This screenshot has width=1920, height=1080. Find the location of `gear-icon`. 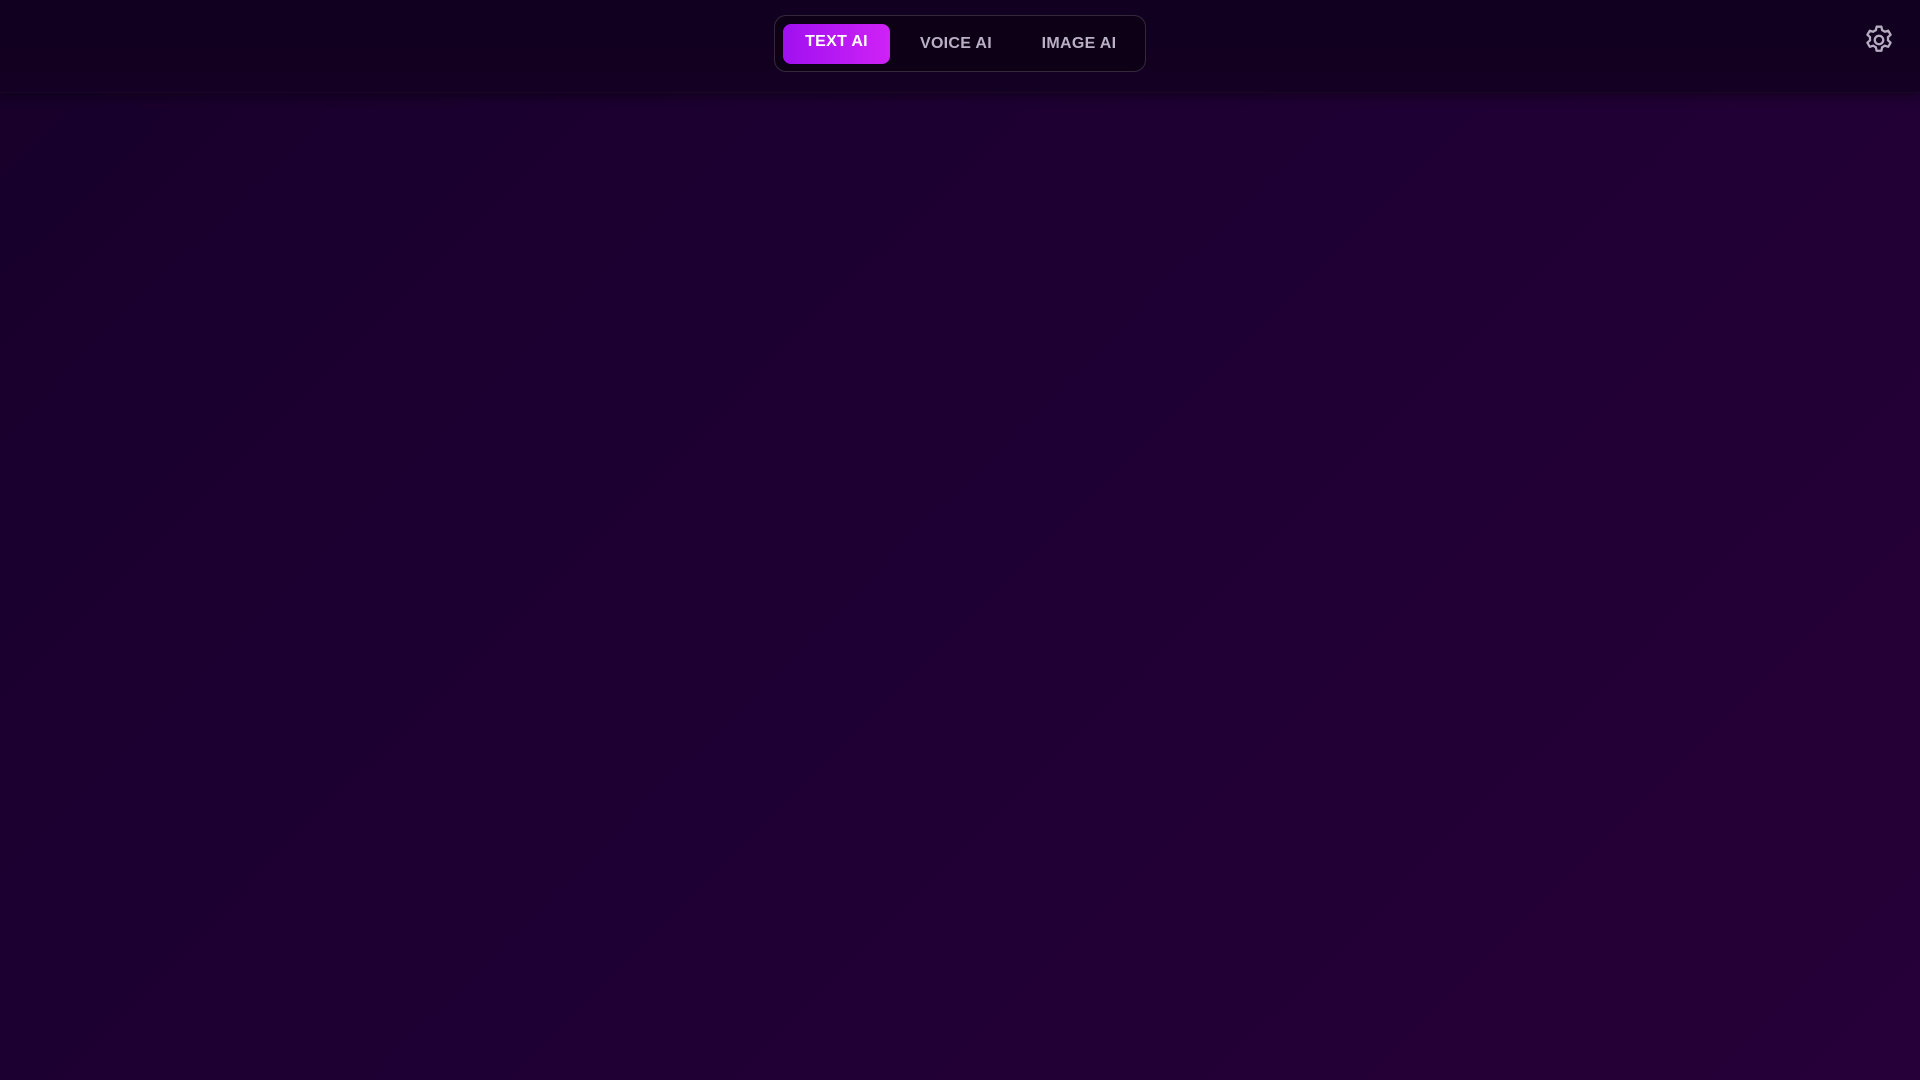

gear-icon is located at coordinates (1879, 38).